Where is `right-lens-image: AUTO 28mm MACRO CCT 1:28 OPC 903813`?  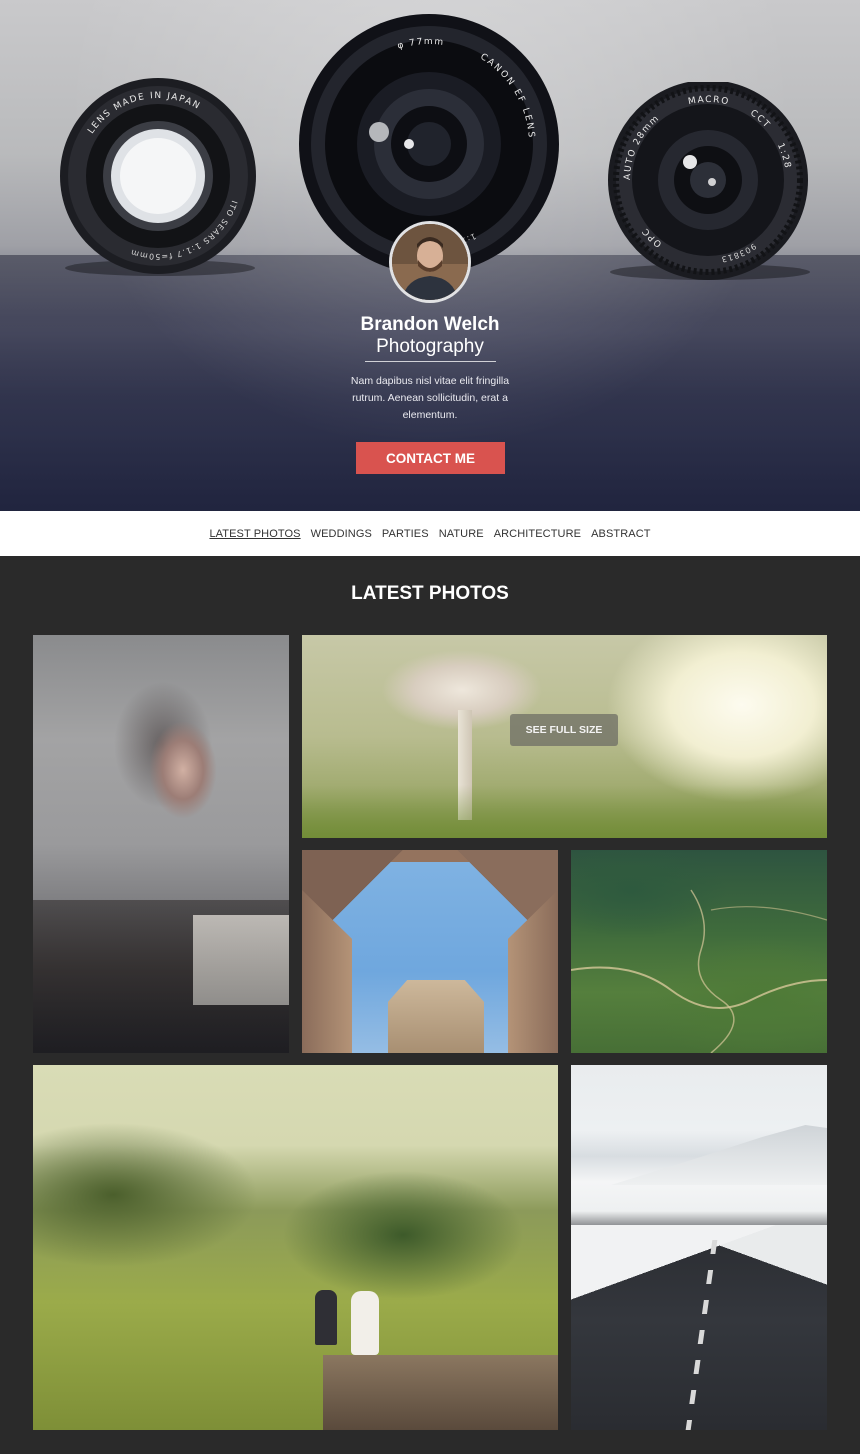 right-lens-image: AUTO 28mm MACRO CCT 1:28 OPC 903813 is located at coordinates (709, 181).